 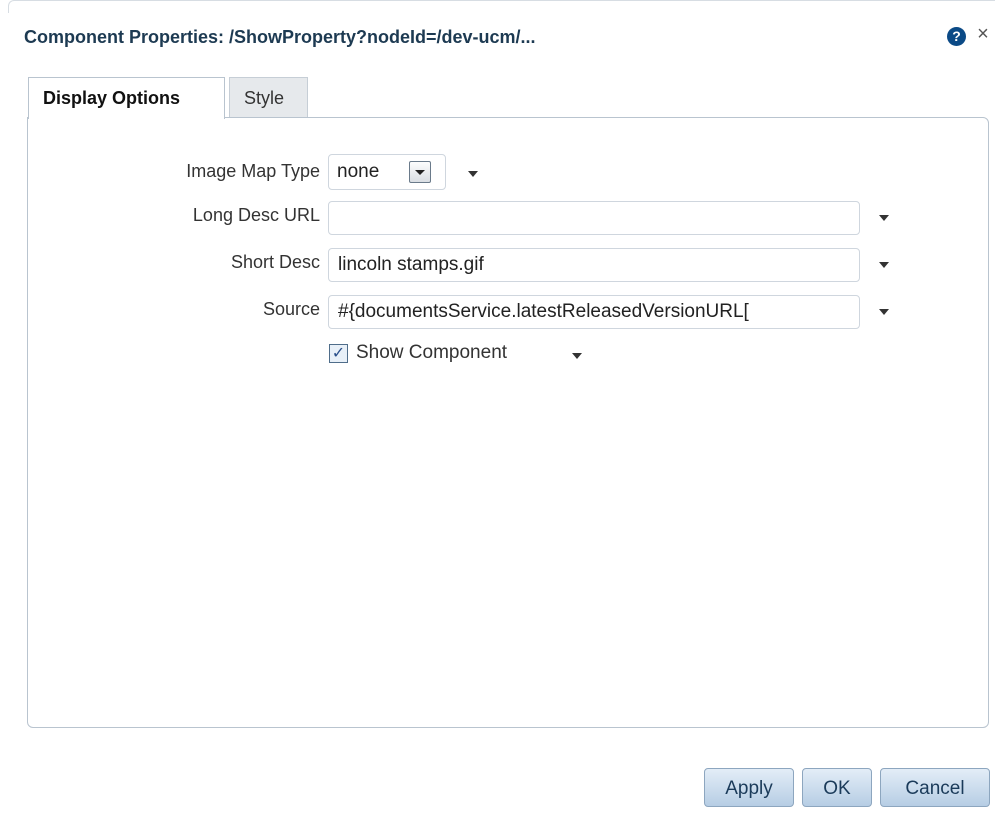 What do you see at coordinates (253, 171) in the screenshot?
I see `image-map-type-label: Image Map Type` at bounding box center [253, 171].